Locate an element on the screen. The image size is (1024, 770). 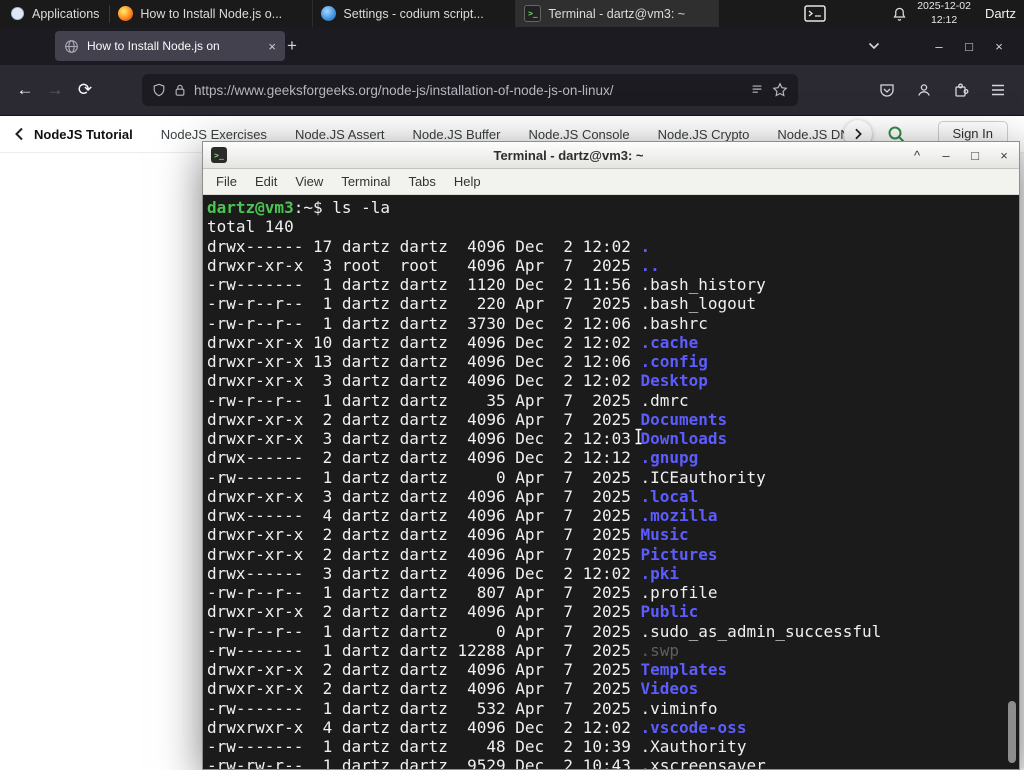
gfg-nav-item: Node.JS DNS is located at coordinates (813, 134).